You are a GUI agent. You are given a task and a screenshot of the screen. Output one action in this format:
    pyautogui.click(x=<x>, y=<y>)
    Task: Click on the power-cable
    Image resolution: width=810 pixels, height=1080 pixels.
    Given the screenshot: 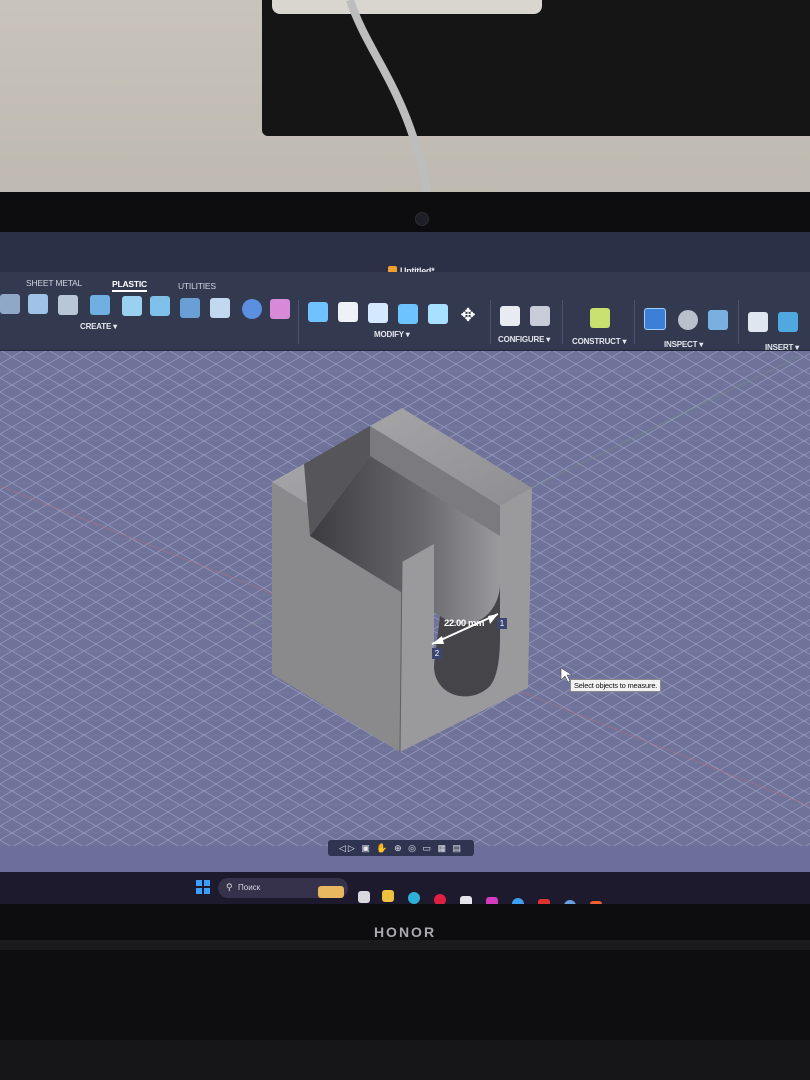 What is the action you would take?
    pyautogui.click(x=390, y=103)
    